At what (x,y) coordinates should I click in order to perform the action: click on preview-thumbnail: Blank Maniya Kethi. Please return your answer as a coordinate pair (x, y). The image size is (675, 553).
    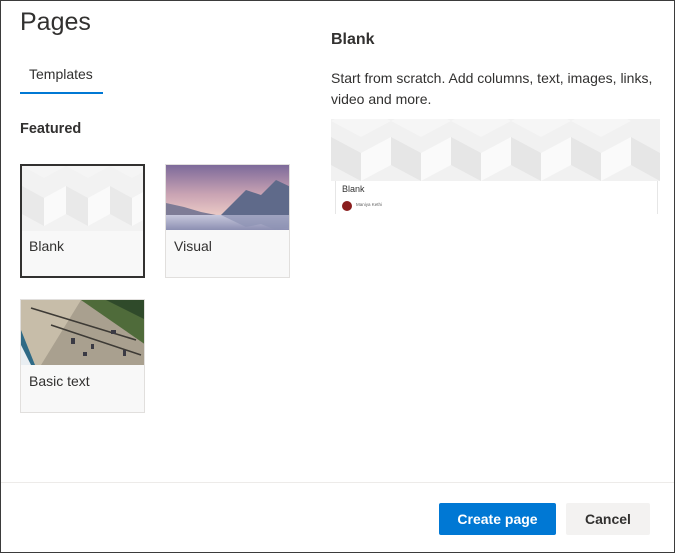
    Looking at the image, I should click on (495, 166).